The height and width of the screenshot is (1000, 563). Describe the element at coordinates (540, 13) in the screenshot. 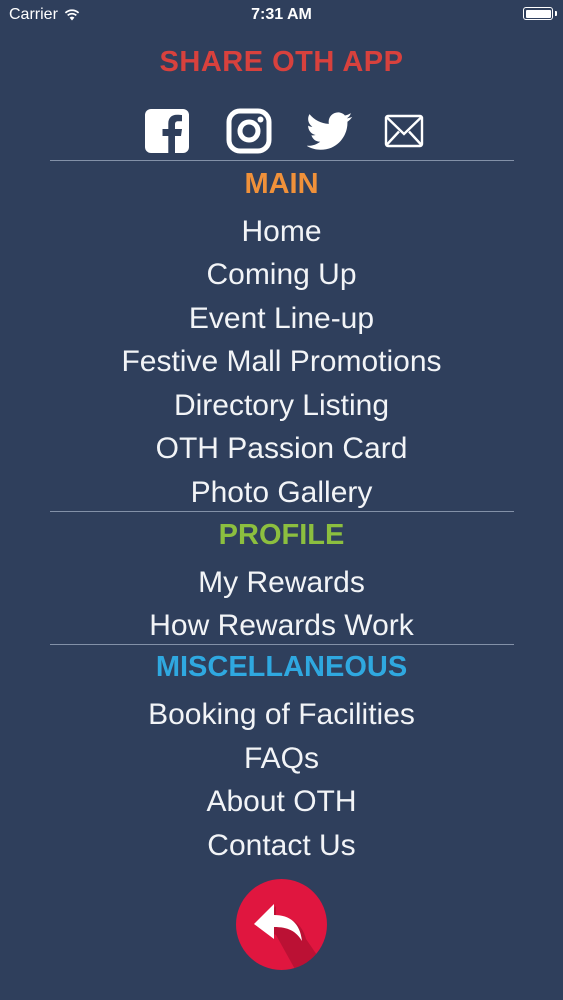

I see `battery-icon` at that location.